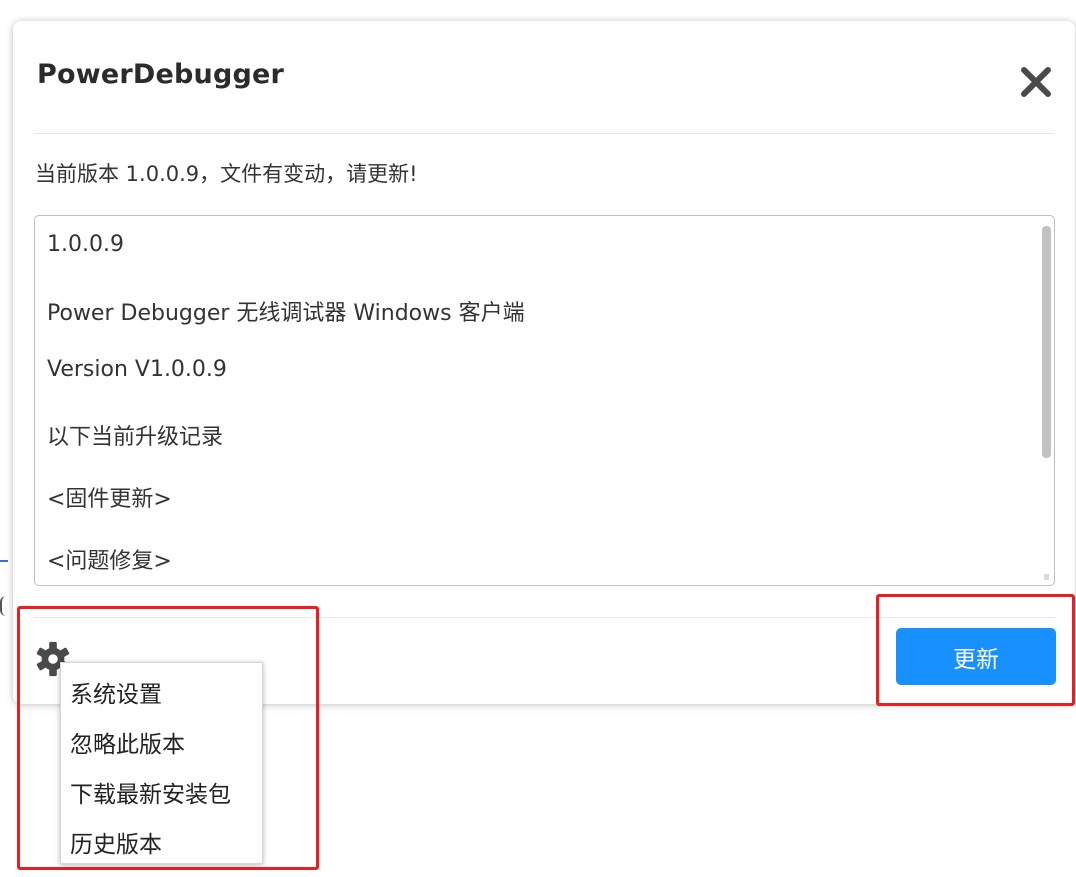 The width and height of the screenshot is (1076, 877). Describe the element at coordinates (1036, 82) in the screenshot. I see `close-icon` at that location.